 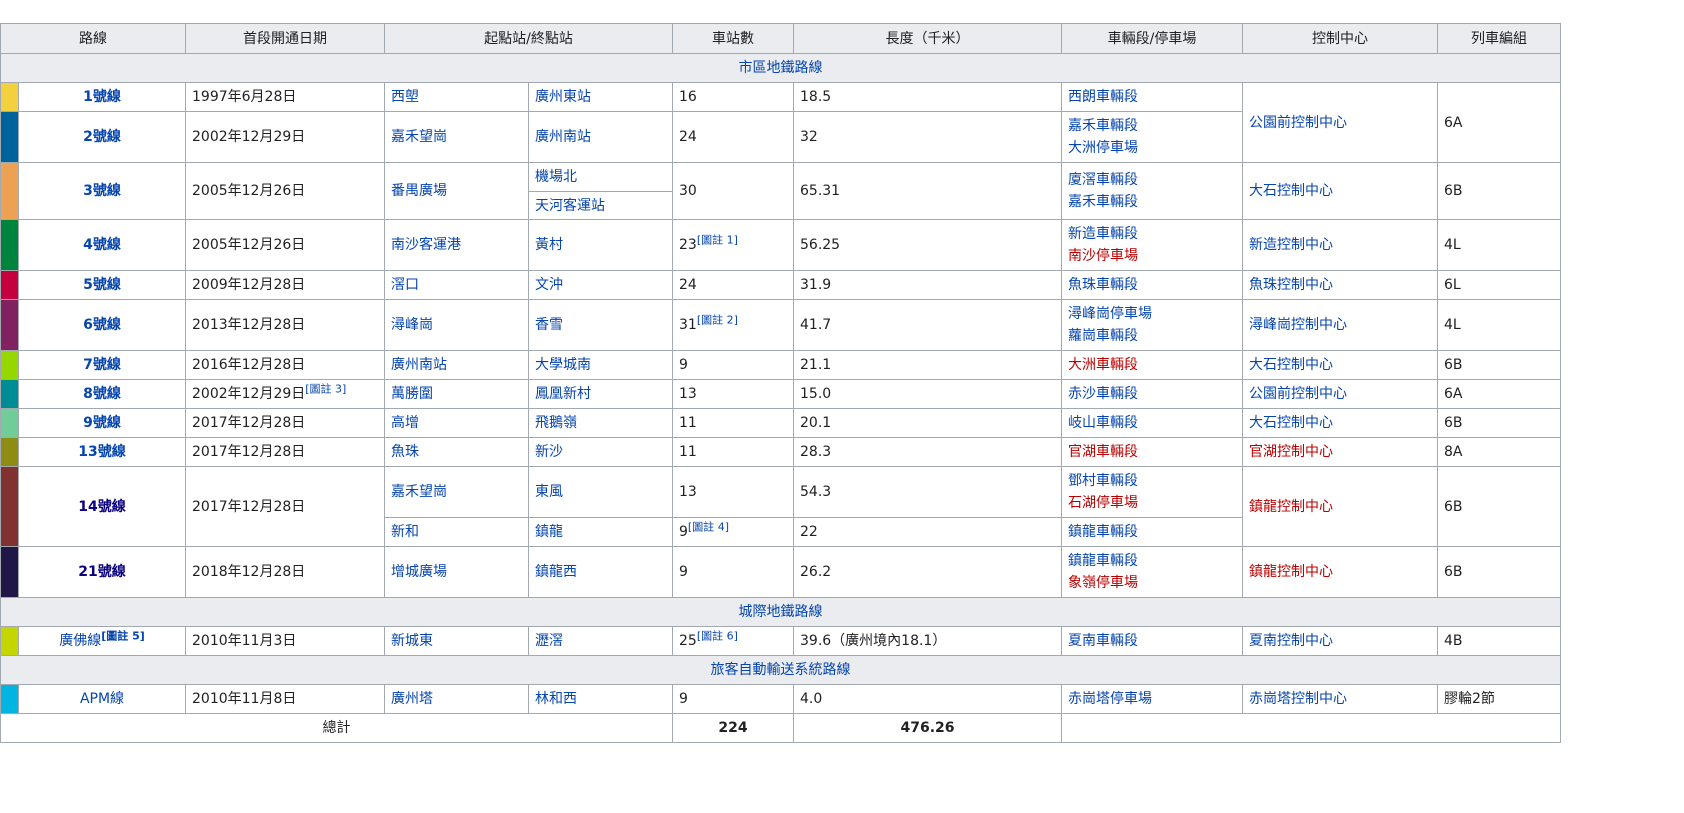 I want to click on line-name-link: 8號線, so click(x=102, y=394).